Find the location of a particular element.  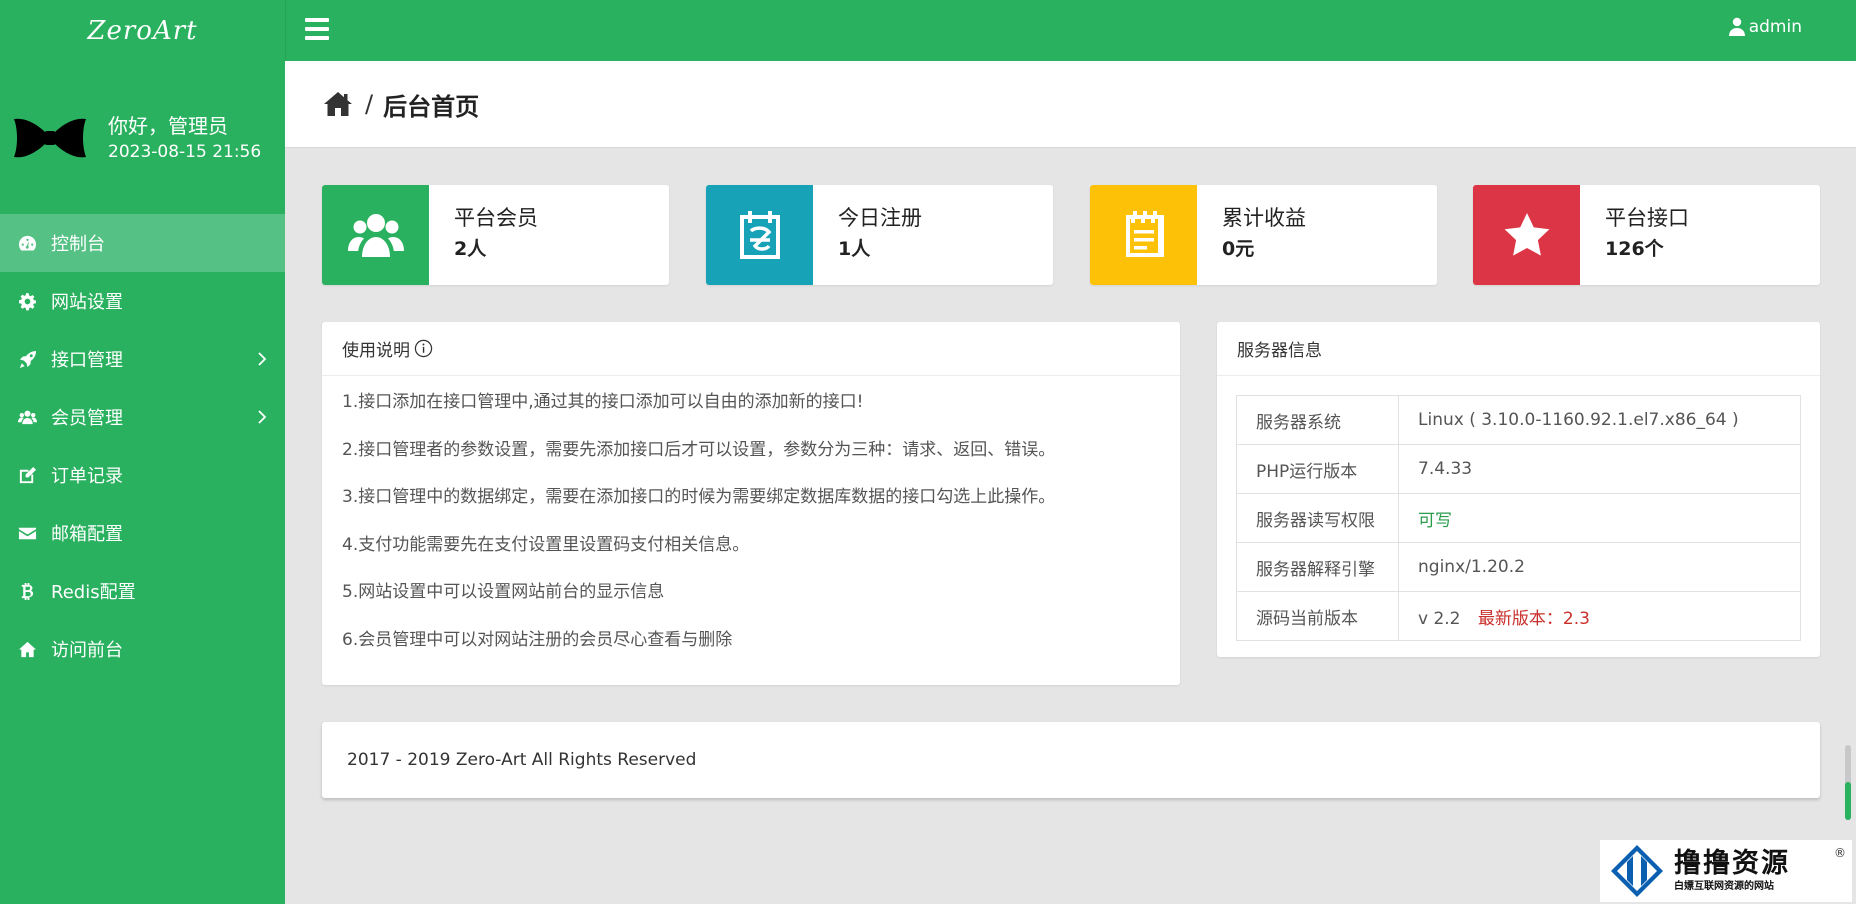

table-row: 服务器读写权限 可写 is located at coordinates (1518, 518).